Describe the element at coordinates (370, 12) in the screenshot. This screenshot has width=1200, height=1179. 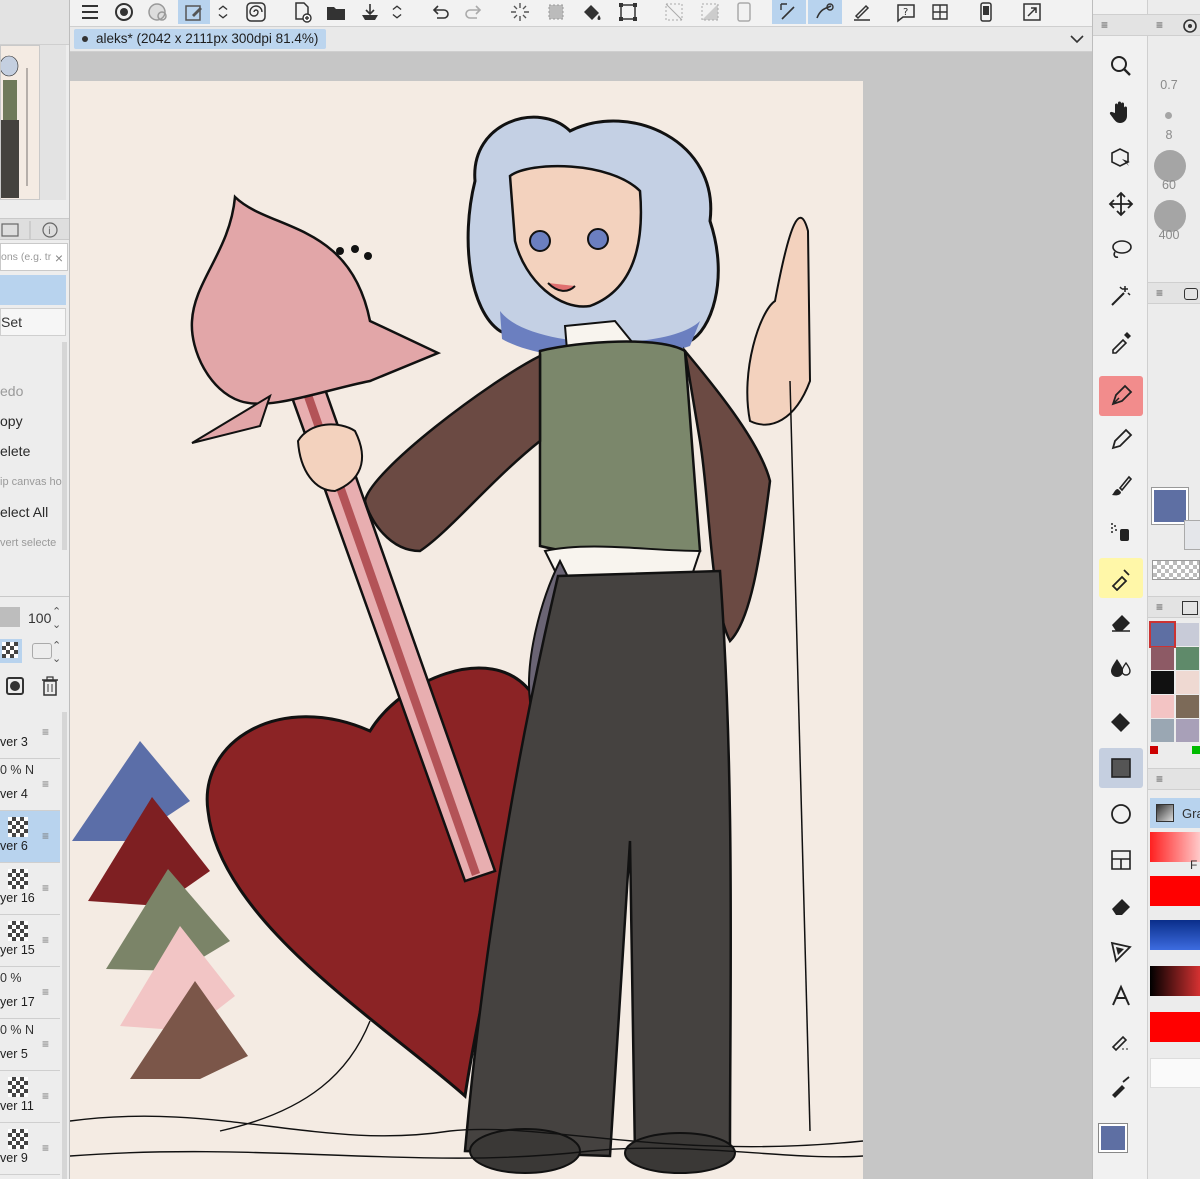
I see `save-button` at that location.